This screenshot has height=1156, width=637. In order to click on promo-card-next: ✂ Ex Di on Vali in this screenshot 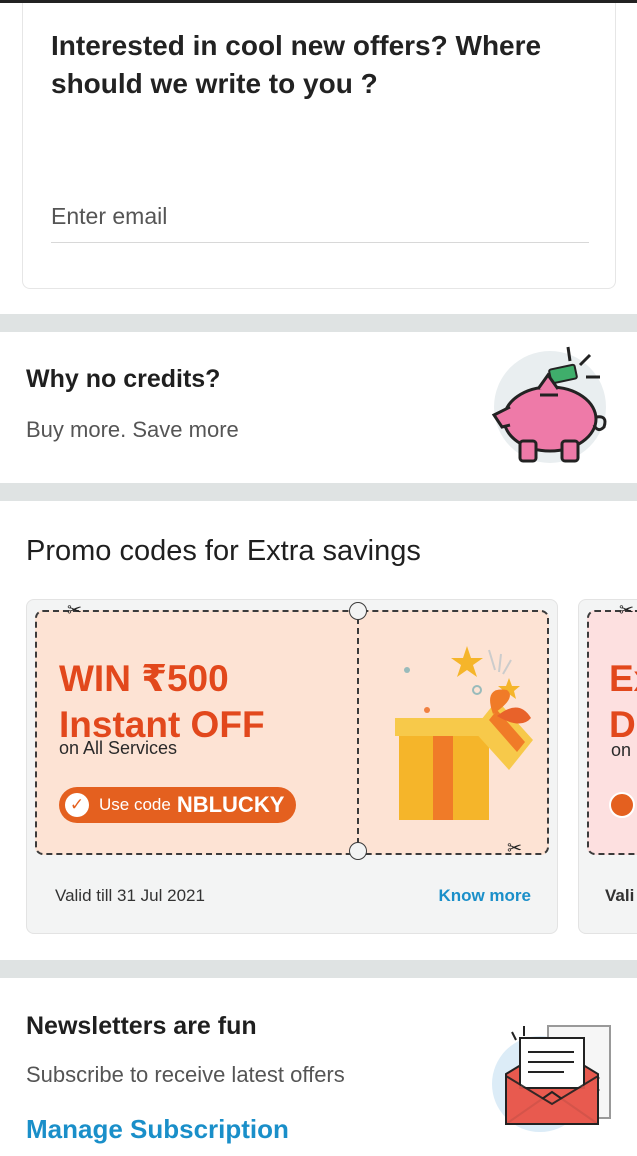, I will do `click(607, 766)`.